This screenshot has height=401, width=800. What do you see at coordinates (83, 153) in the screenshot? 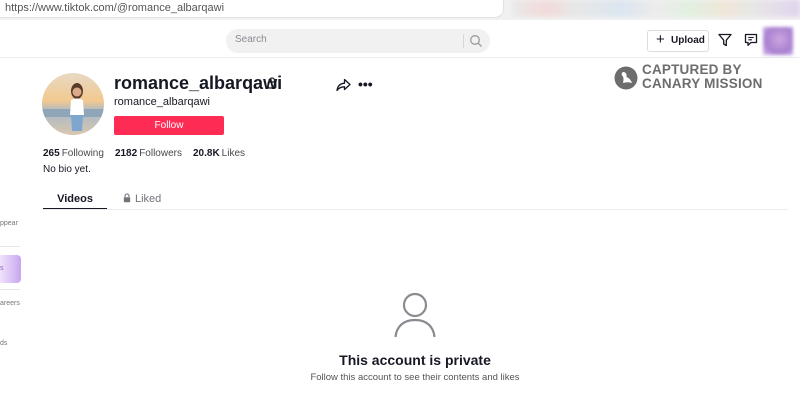
I see `following-label: Following` at bounding box center [83, 153].